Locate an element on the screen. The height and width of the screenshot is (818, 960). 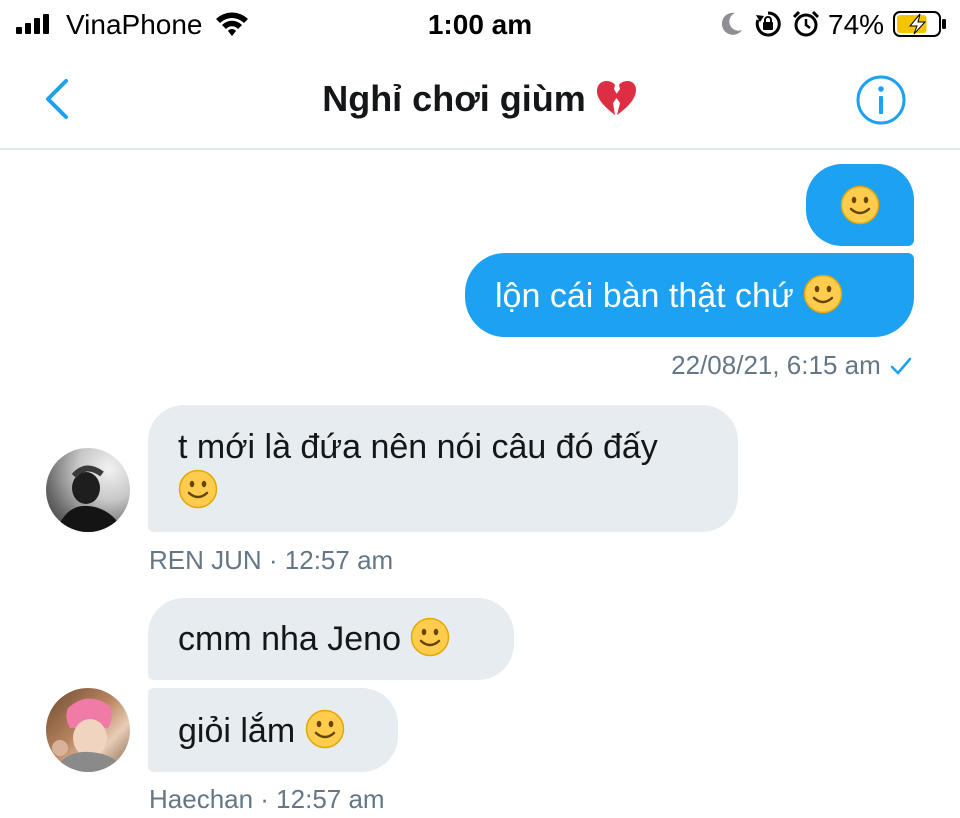
message-timestamp: 22/08/21, 6:15 am is located at coordinates (756, 365).